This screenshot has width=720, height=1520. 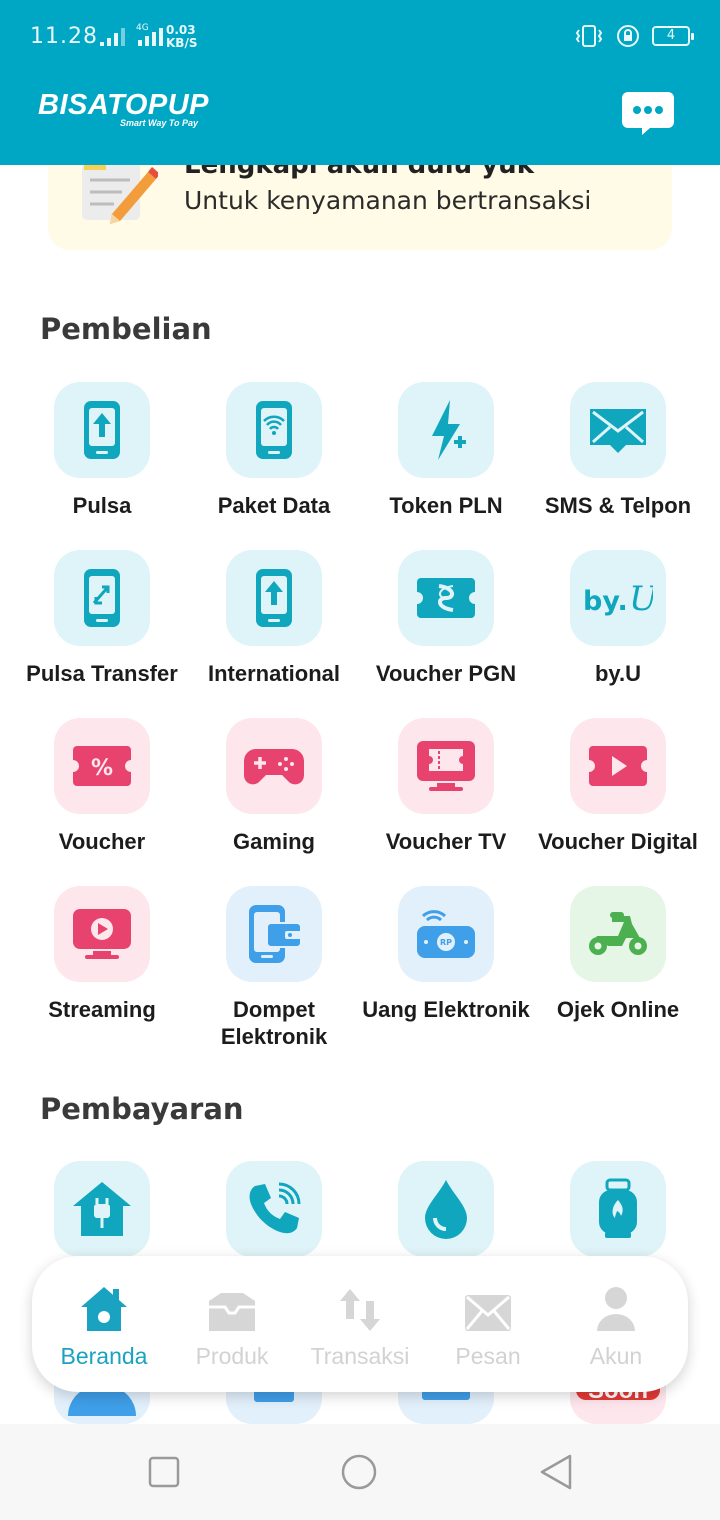 I want to click on menu-item-voucher-pgn: Voucher PGN, so click(x=446, y=618).